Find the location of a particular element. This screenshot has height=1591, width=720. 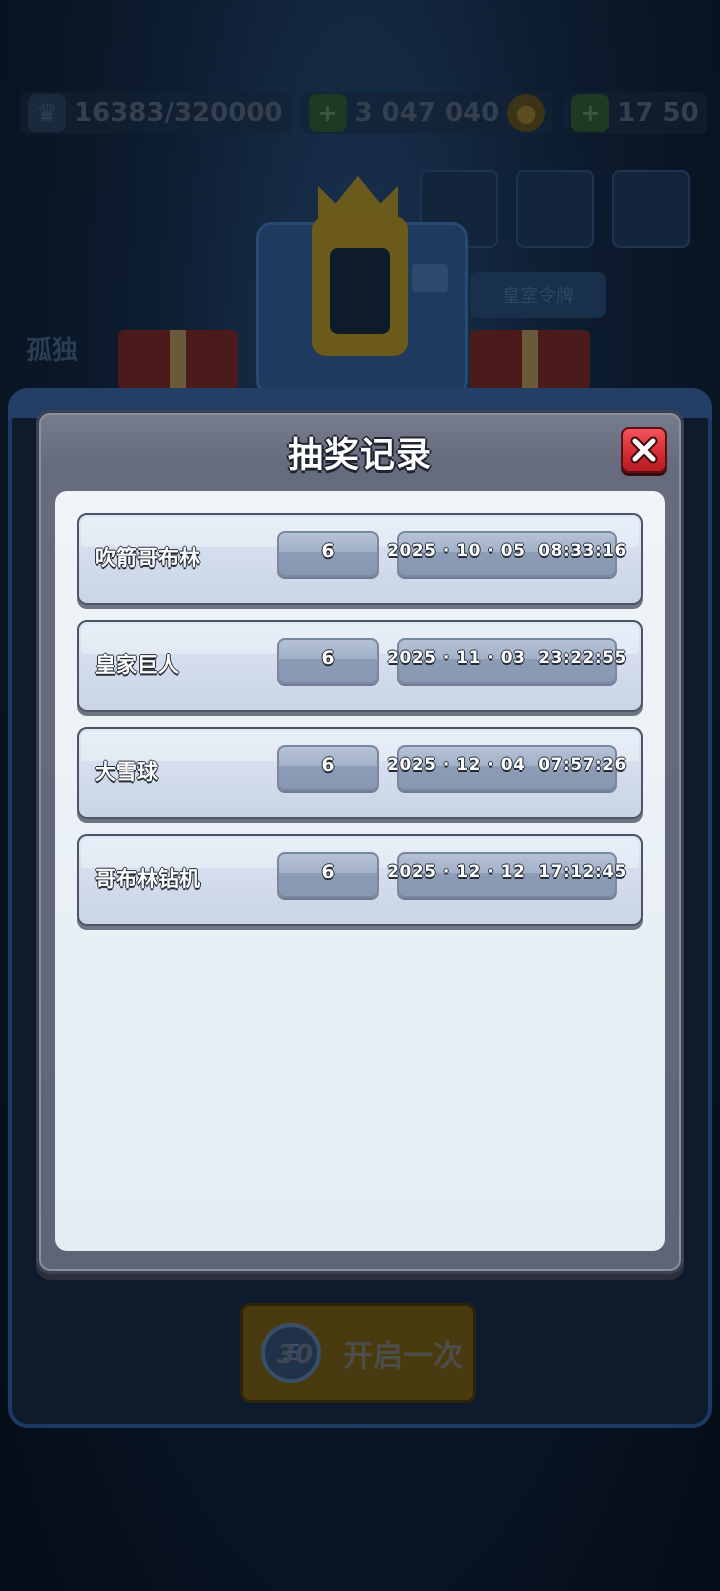

trophy-resource: ♛ 16383/320000 is located at coordinates (155, 113).